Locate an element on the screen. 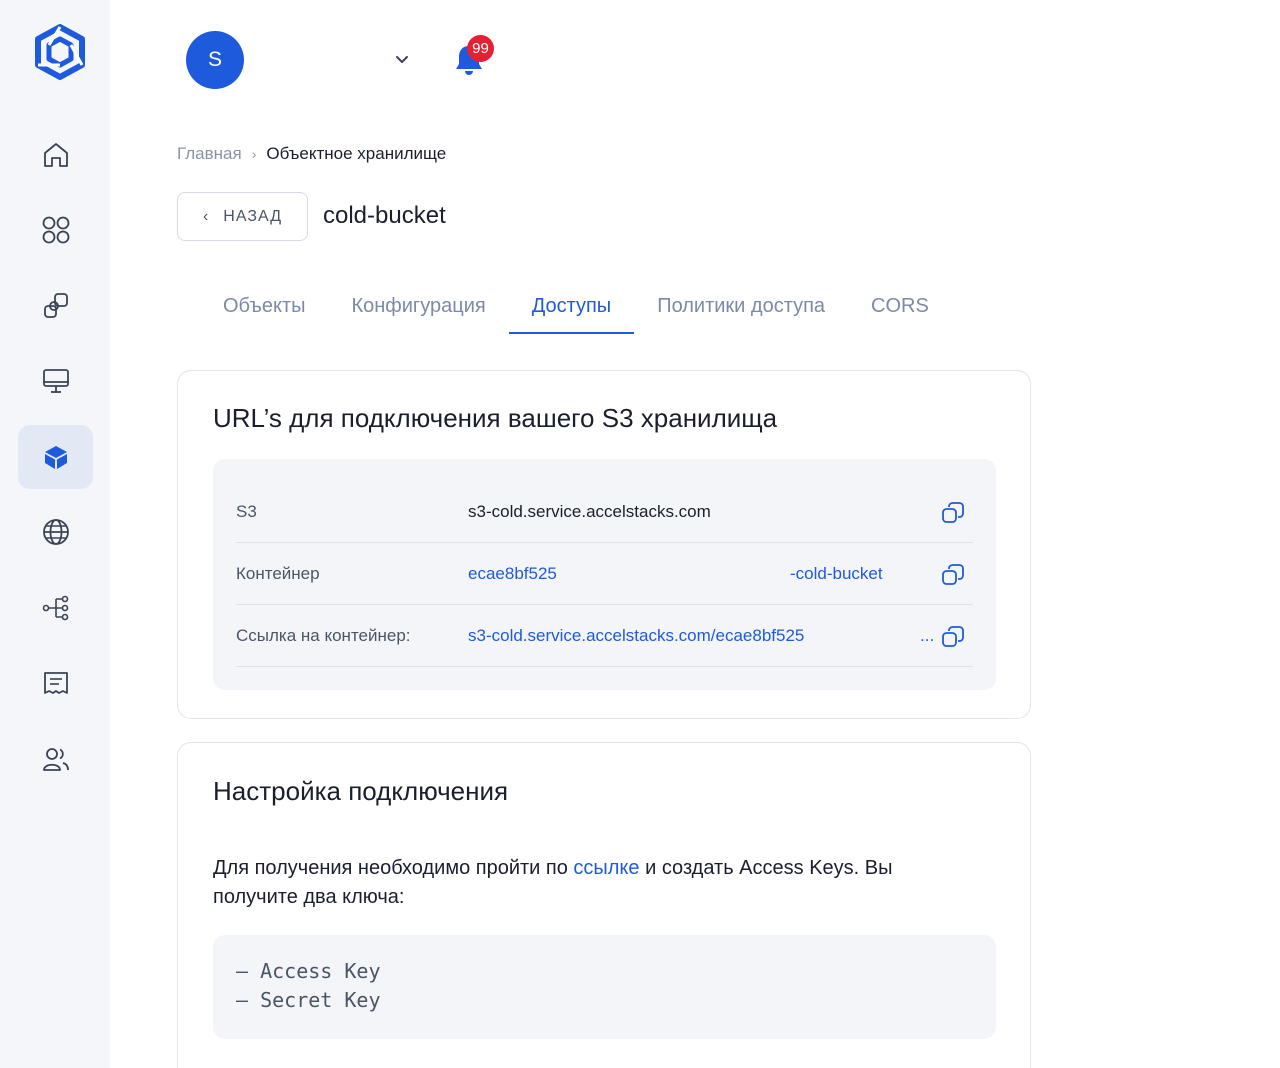 Image resolution: width=1280 pixels, height=1068 pixels. nav-dashboard is located at coordinates (55, 230).